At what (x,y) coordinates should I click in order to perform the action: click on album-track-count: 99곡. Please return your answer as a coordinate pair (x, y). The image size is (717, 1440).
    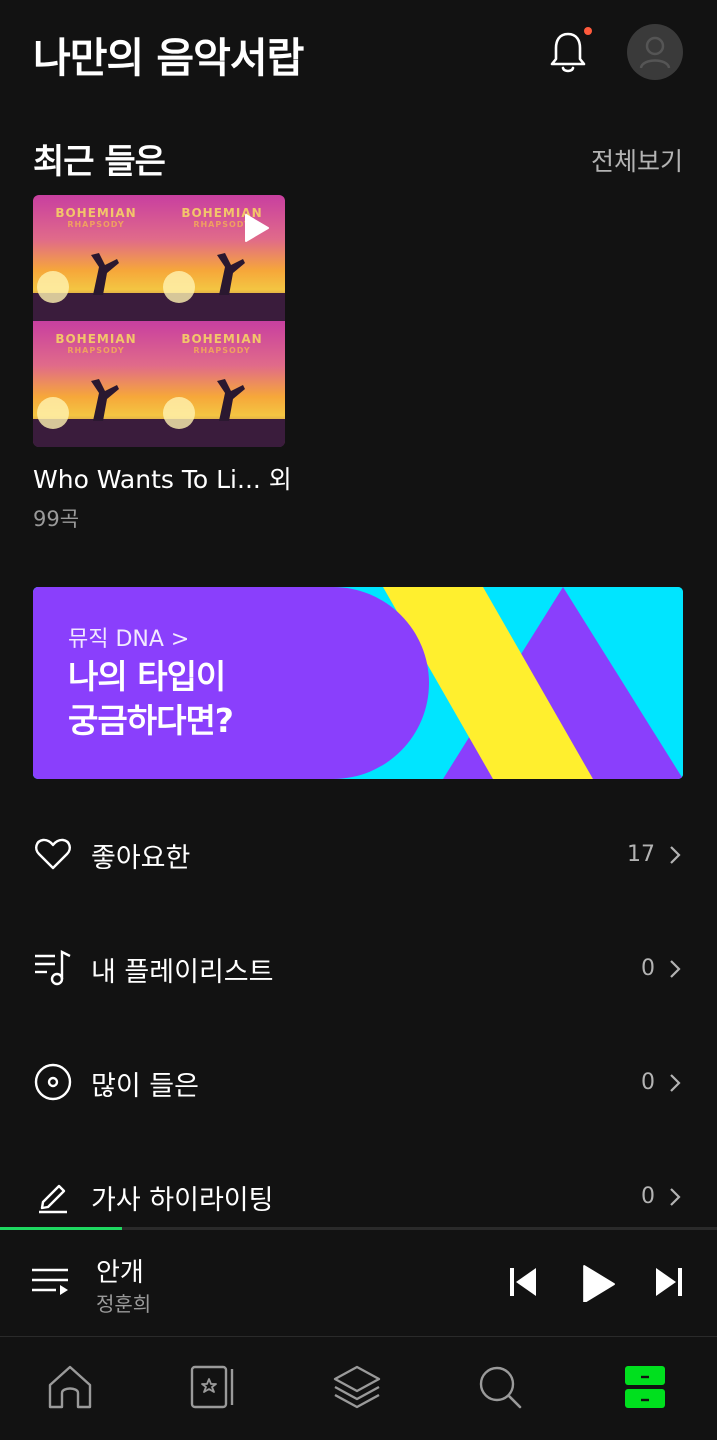
    Looking at the image, I should click on (56, 519).